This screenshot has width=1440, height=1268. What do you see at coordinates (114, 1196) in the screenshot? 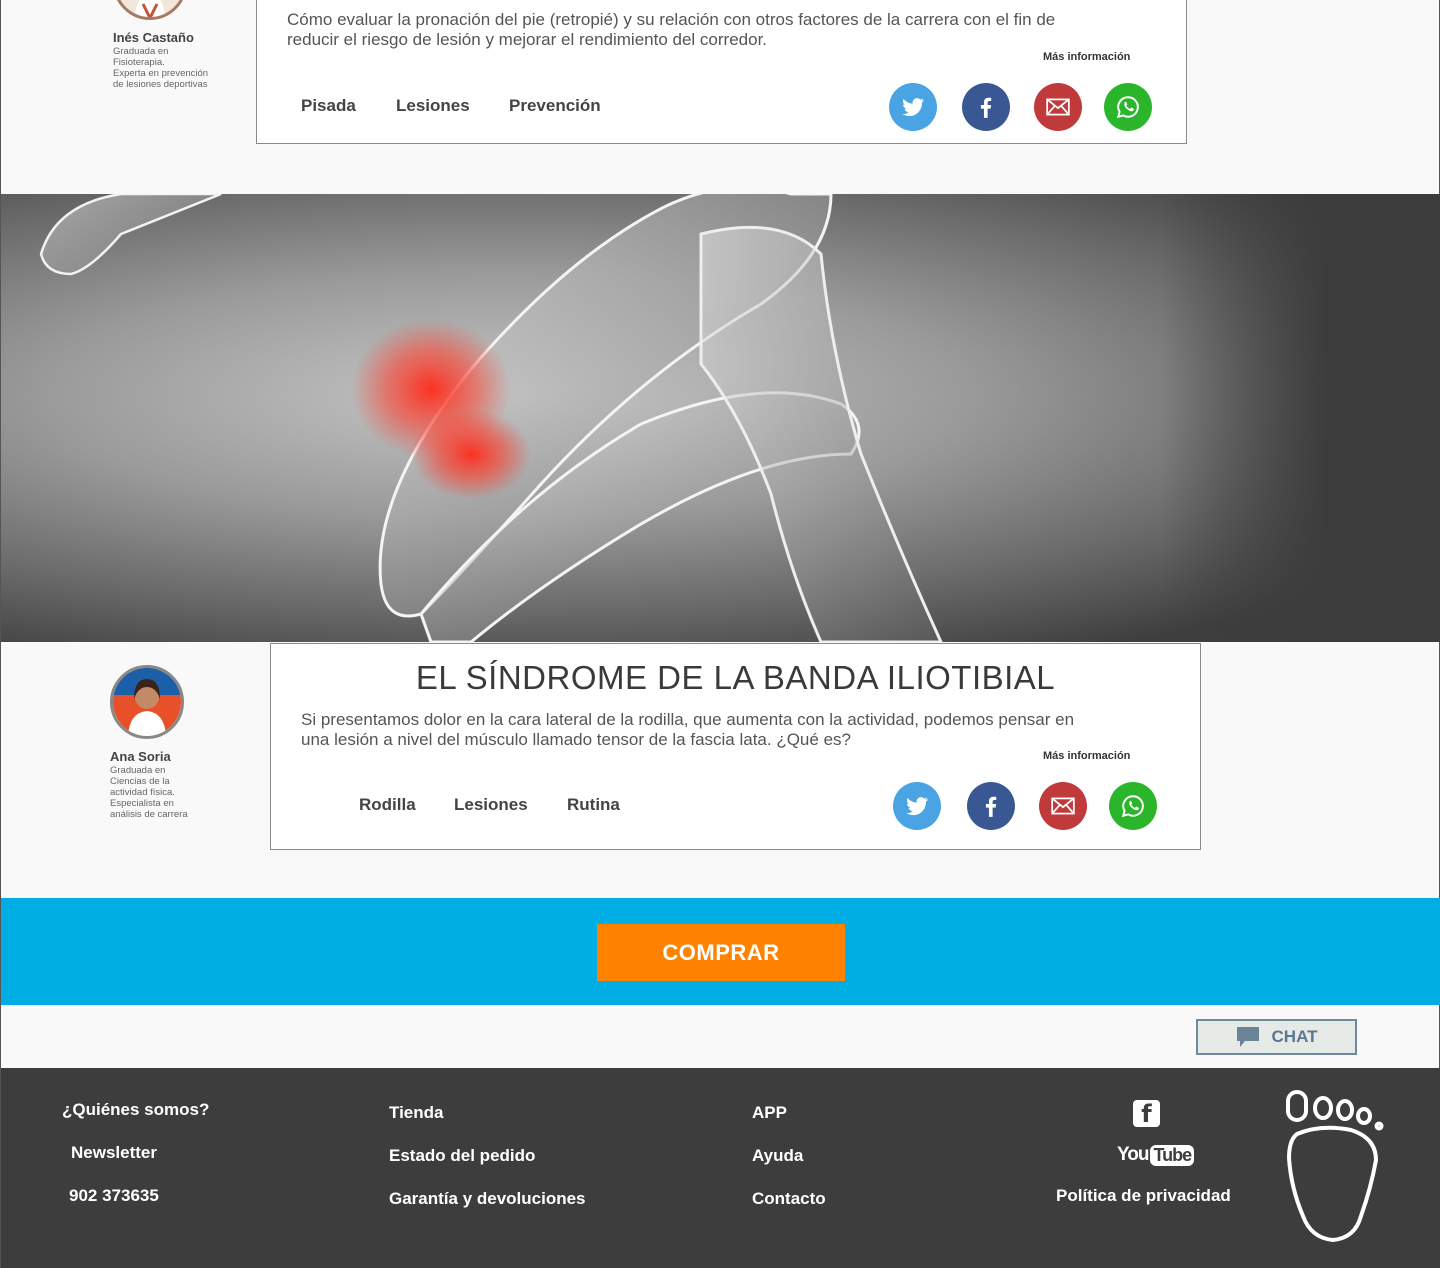
I see `footer-phone: 902 373635` at bounding box center [114, 1196].